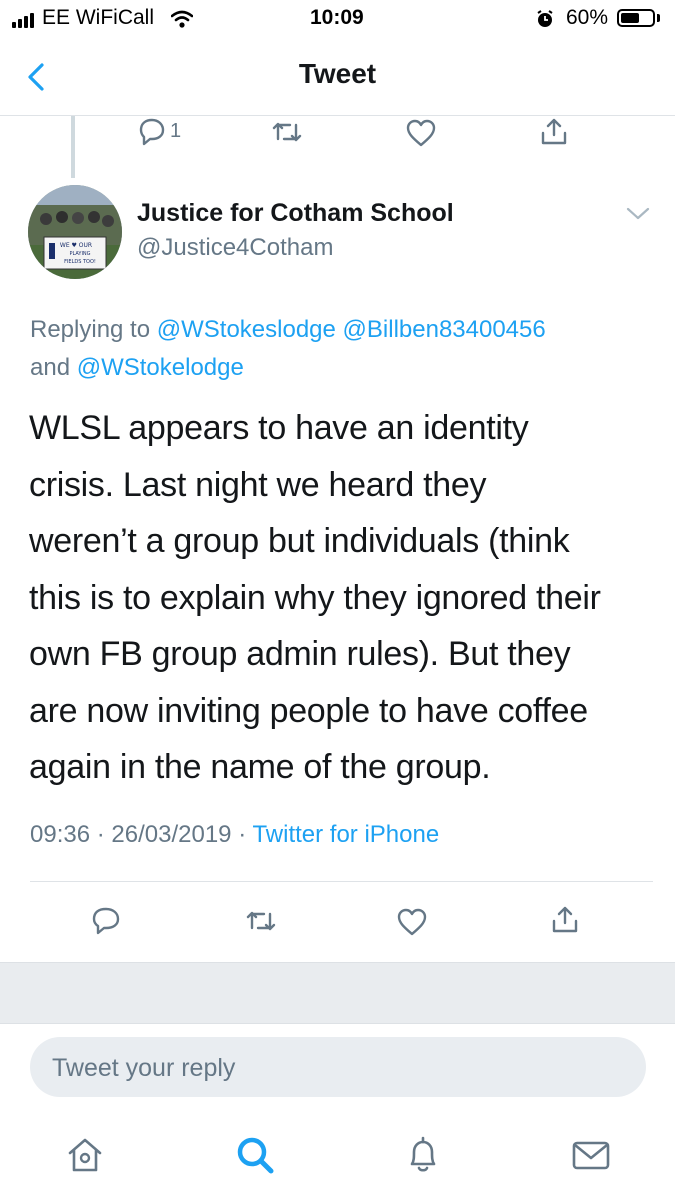 This screenshot has height=1200, width=675. I want to click on author-name: Justice for Cotham School, so click(295, 213).